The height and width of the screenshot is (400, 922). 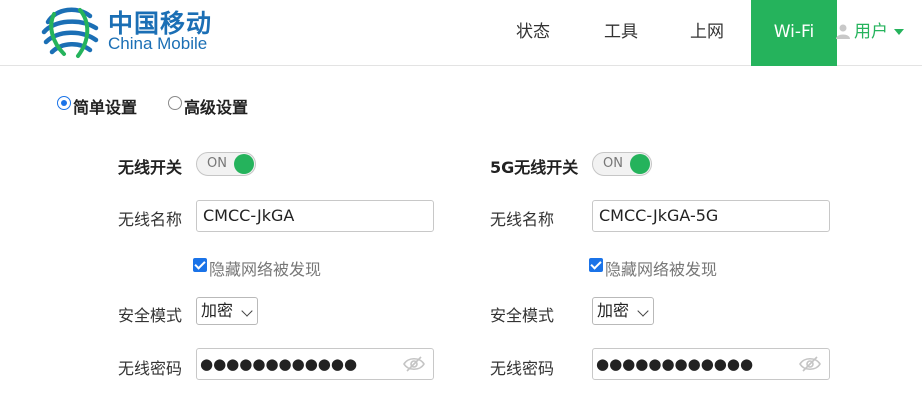 I want to click on nav-wifi-active: Wi-Fi, so click(x=794, y=33).